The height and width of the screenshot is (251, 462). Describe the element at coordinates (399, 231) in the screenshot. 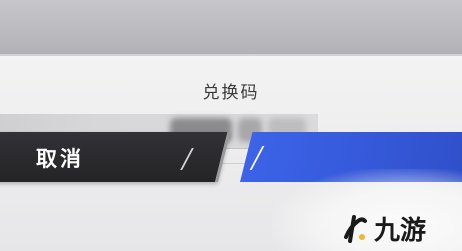

I see `watermark-text: 九游` at that location.